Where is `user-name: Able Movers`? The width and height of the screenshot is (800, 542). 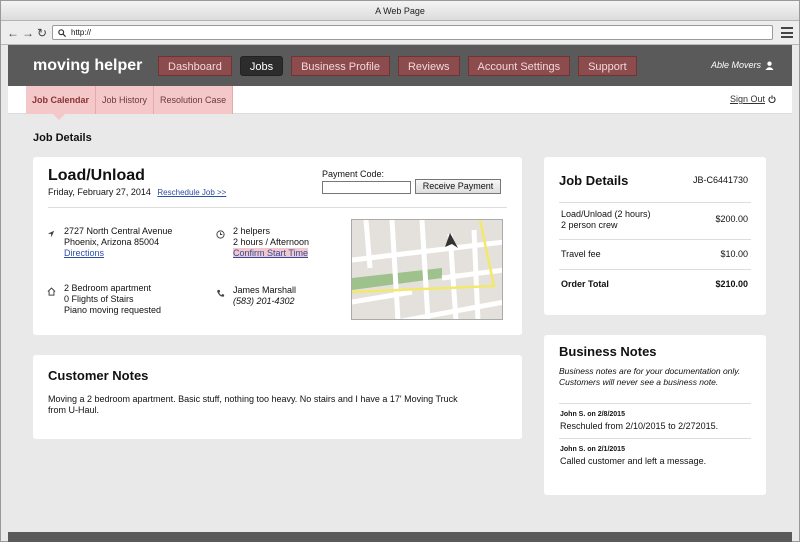 user-name: Able Movers is located at coordinates (735, 65).